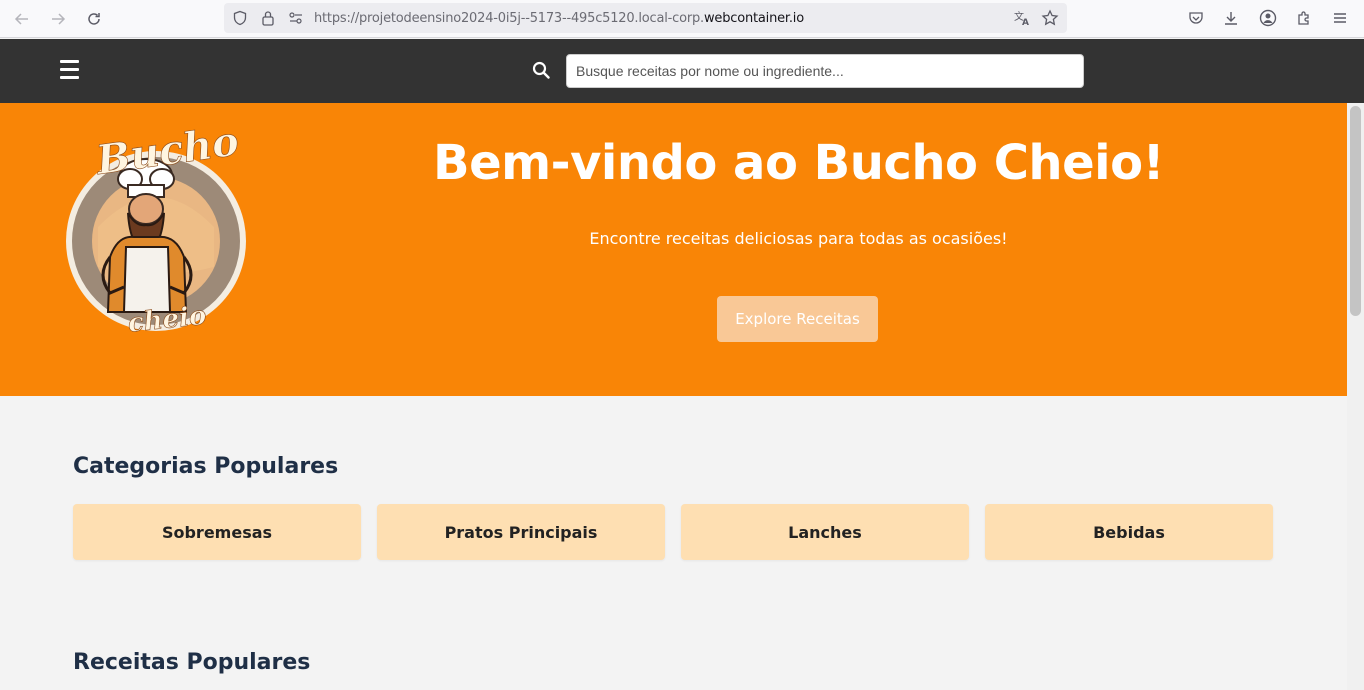 This screenshot has width=1364, height=690. Describe the element at coordinates (1268, 18) in the screenshot. I see `account-icon` at that location.